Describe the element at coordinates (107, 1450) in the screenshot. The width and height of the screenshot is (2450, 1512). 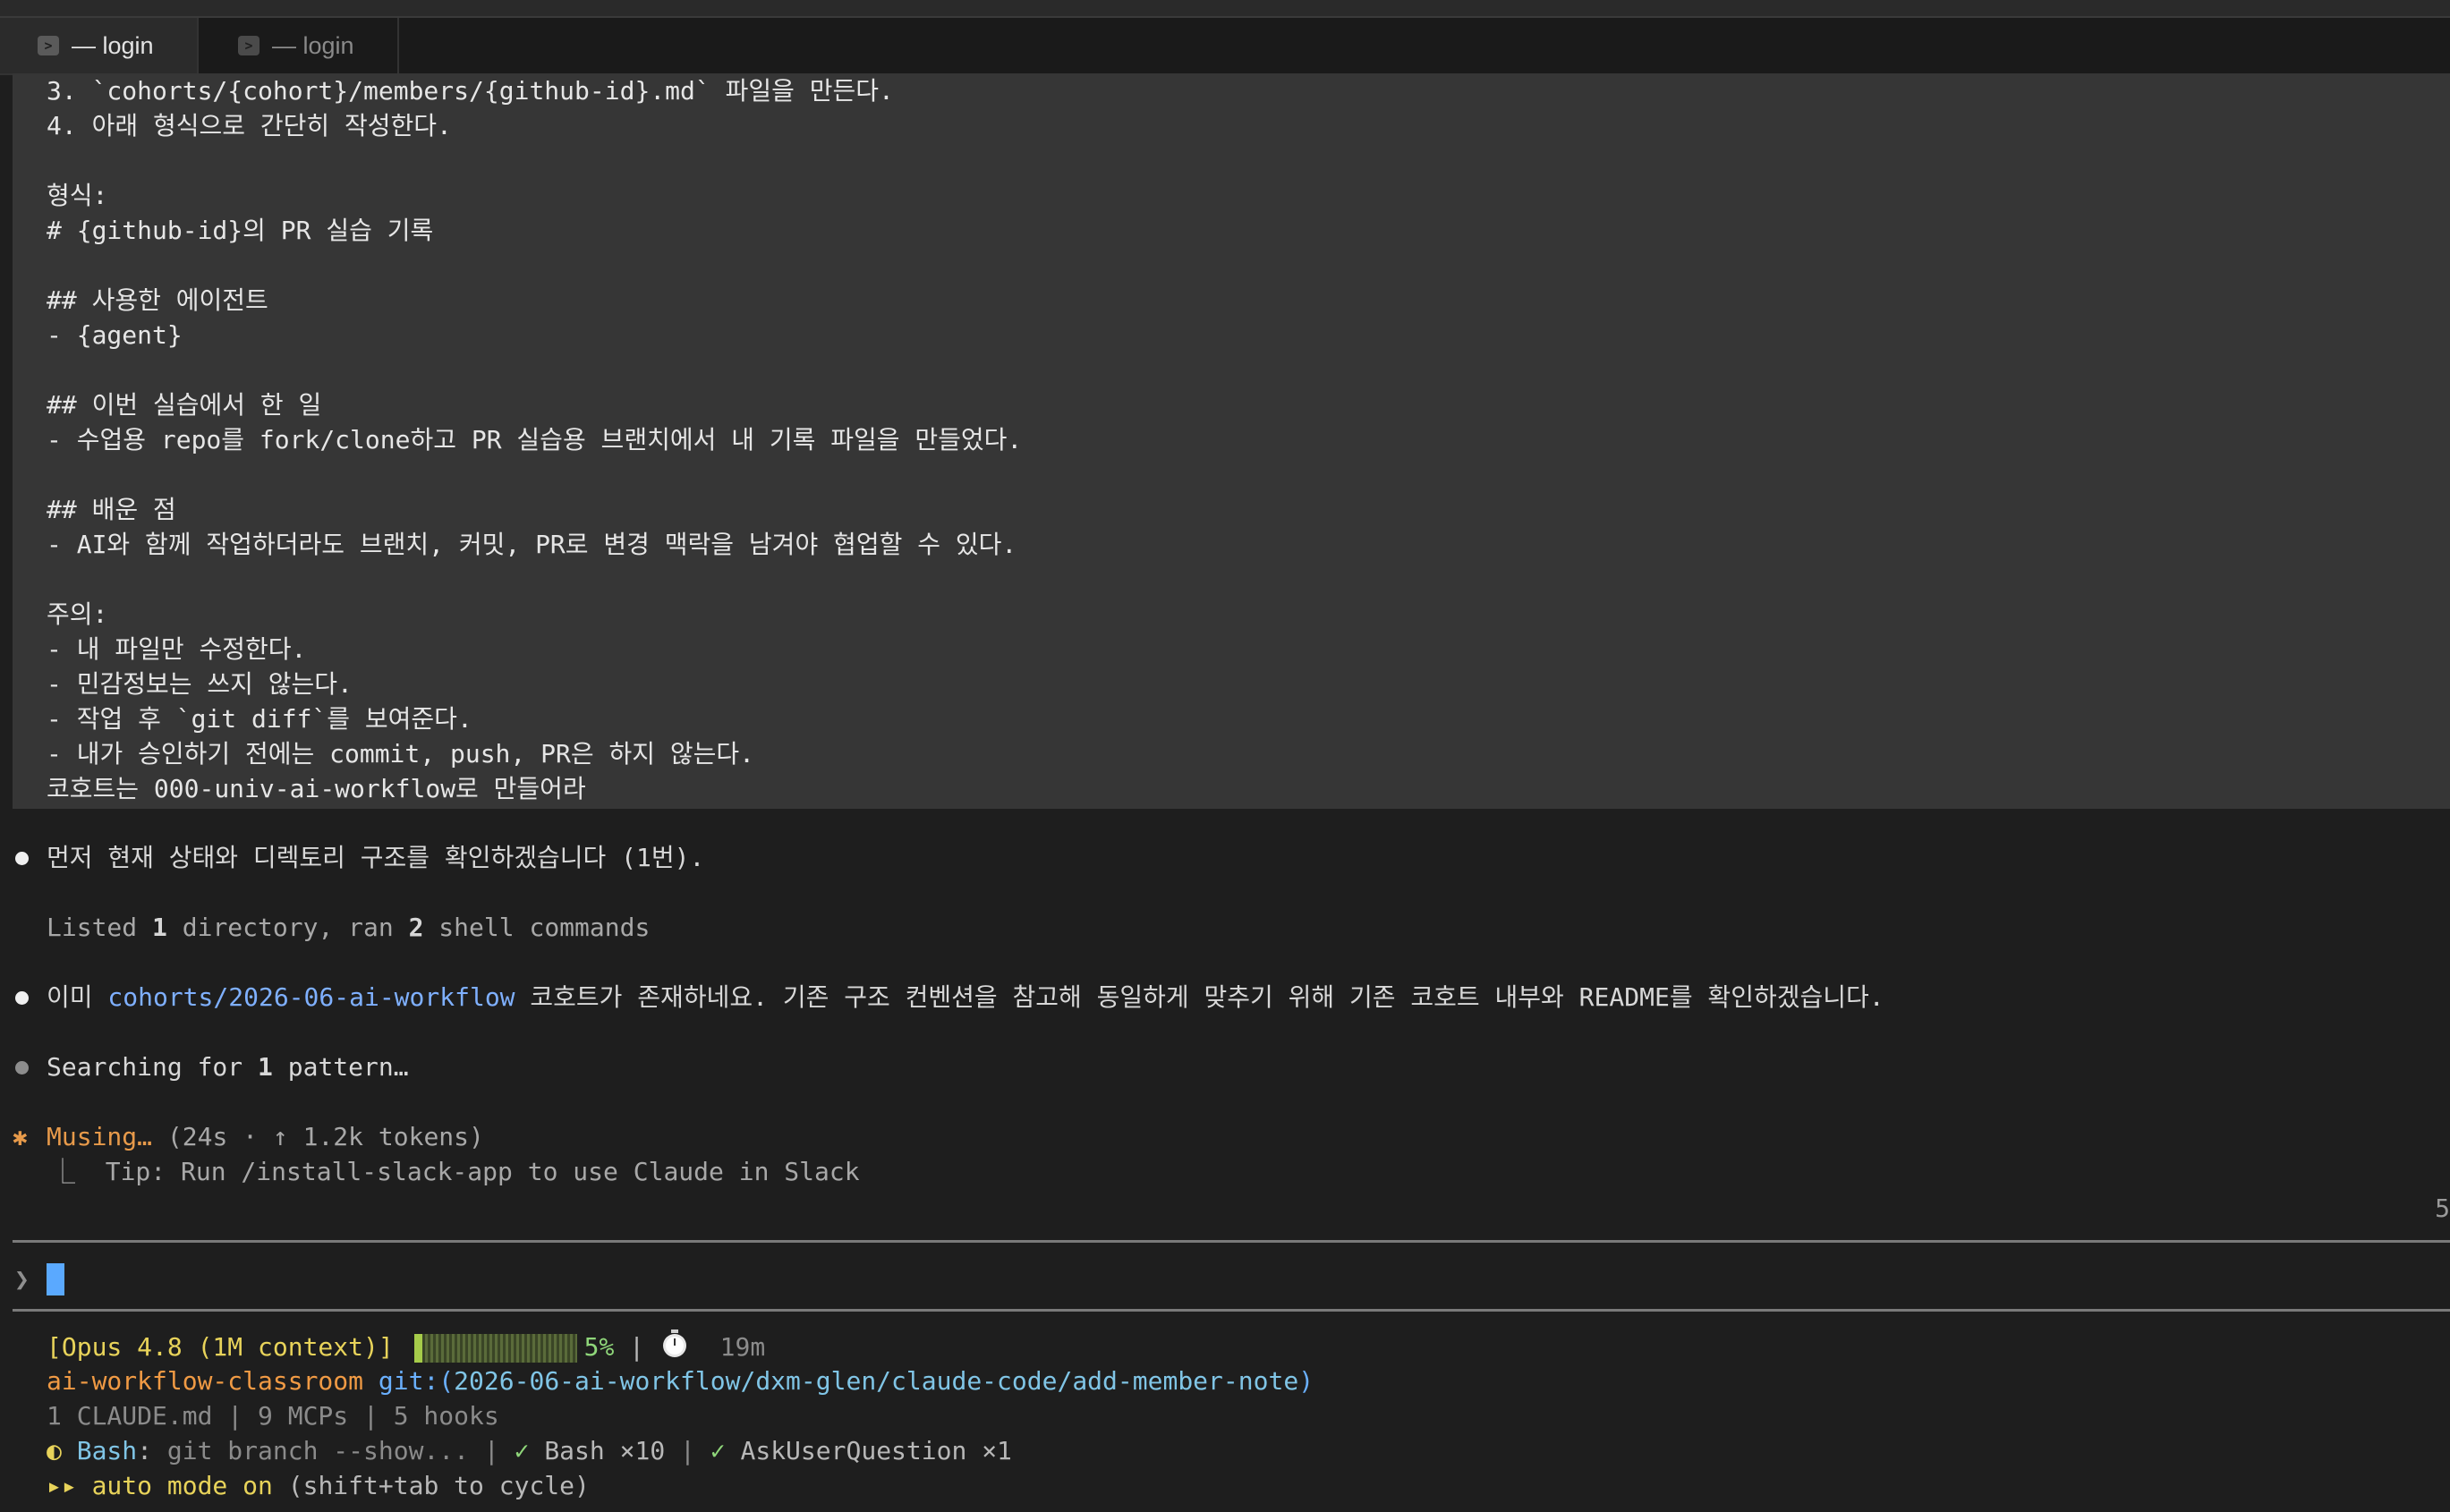
I see `activity-tool: Bash` at that location.